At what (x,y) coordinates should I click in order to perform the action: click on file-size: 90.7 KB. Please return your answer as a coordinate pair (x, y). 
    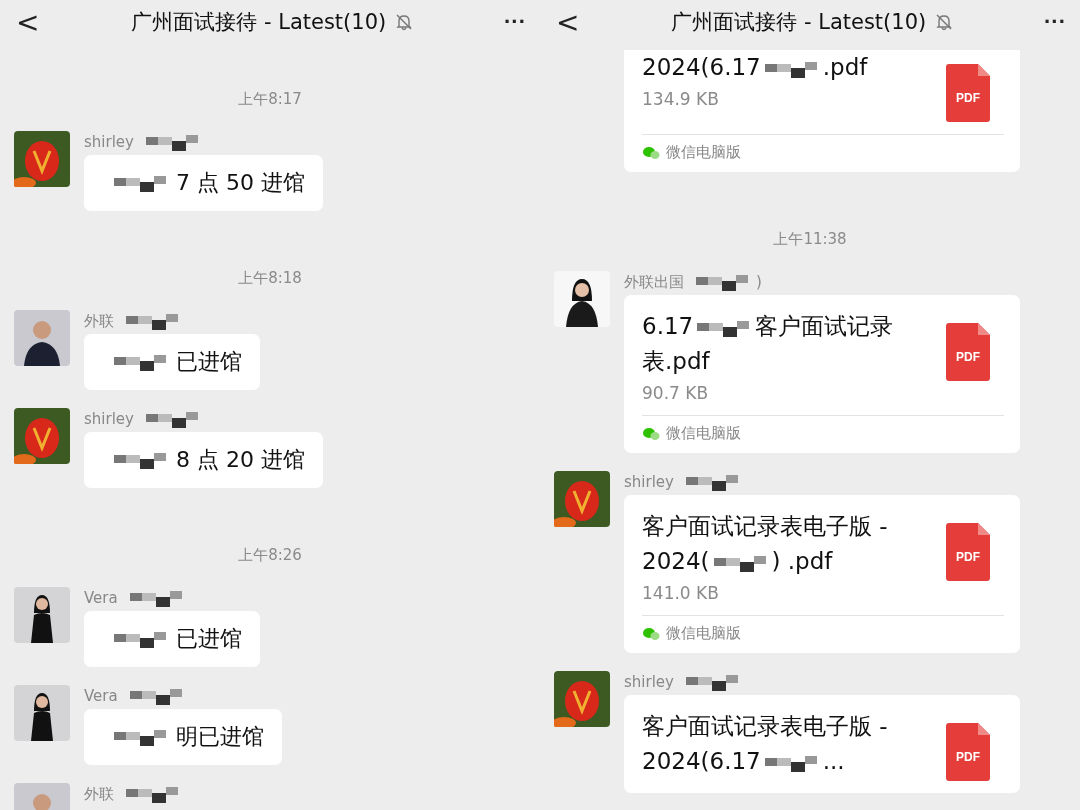
    Looking at the image, I should click on (676, 393).